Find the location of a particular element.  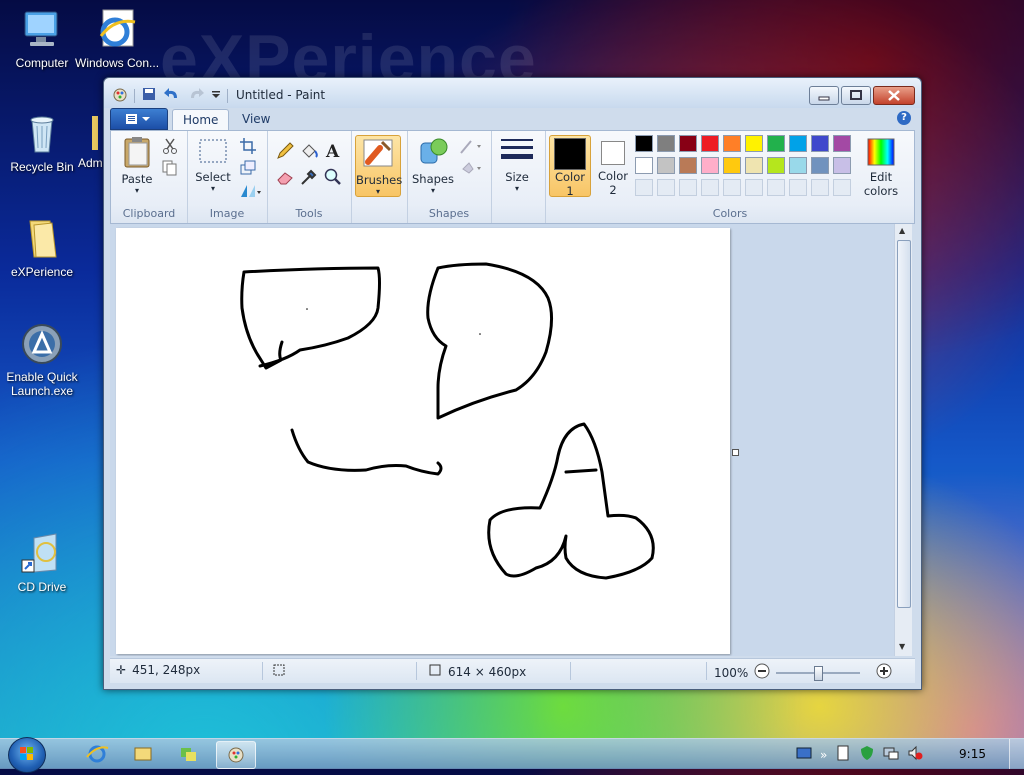

paint-menu-button is located at coordinates (139, 119).